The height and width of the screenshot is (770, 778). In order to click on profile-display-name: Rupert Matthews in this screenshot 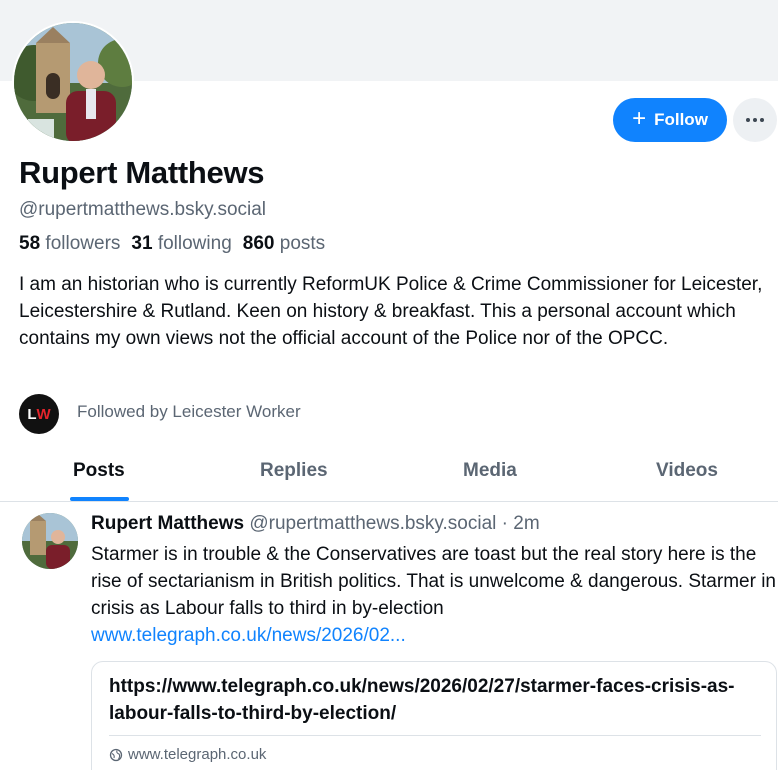, I will do `click(142, 172)`.